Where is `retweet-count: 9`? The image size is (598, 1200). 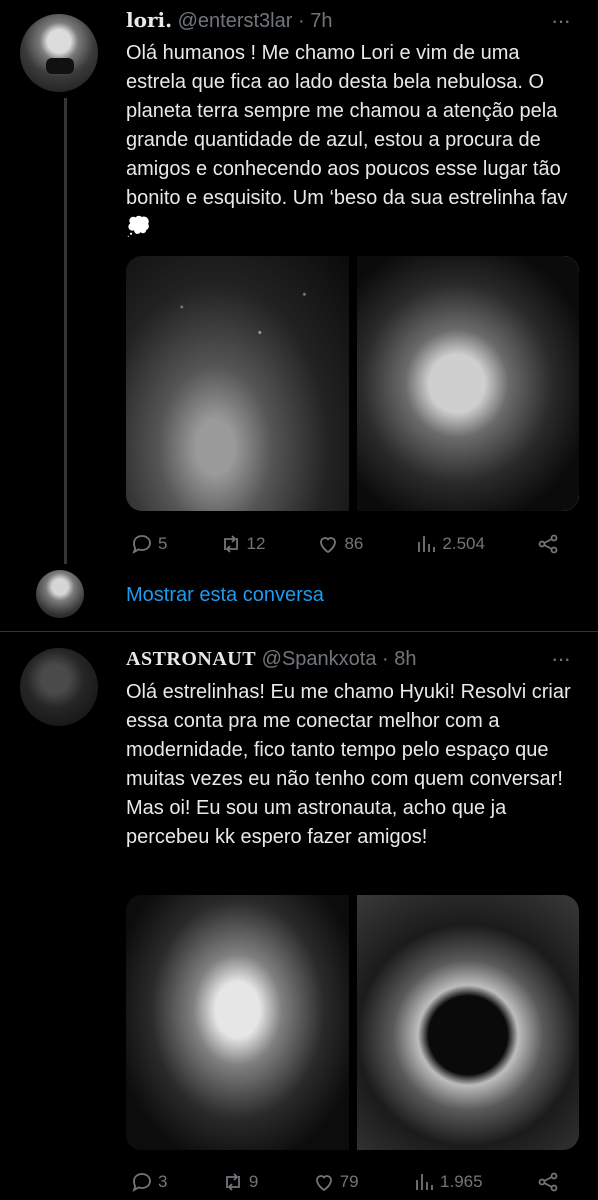
retweet-count: 9 is located at coordinates (253, 1181).